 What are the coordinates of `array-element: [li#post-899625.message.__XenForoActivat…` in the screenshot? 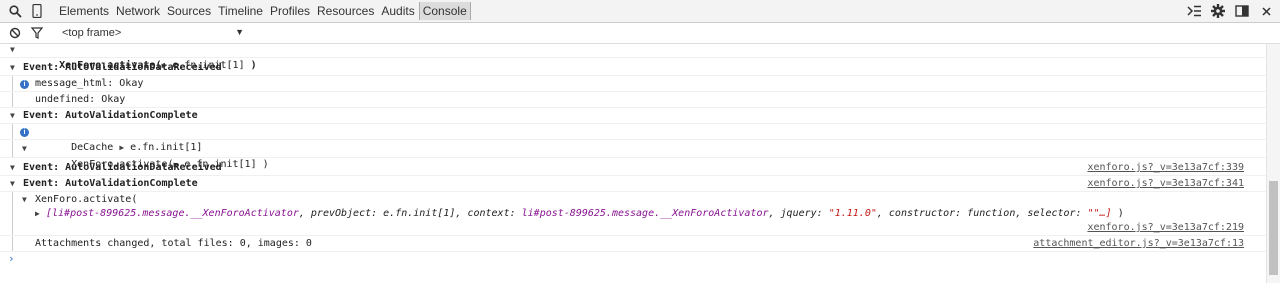 It's located at (172, 213).